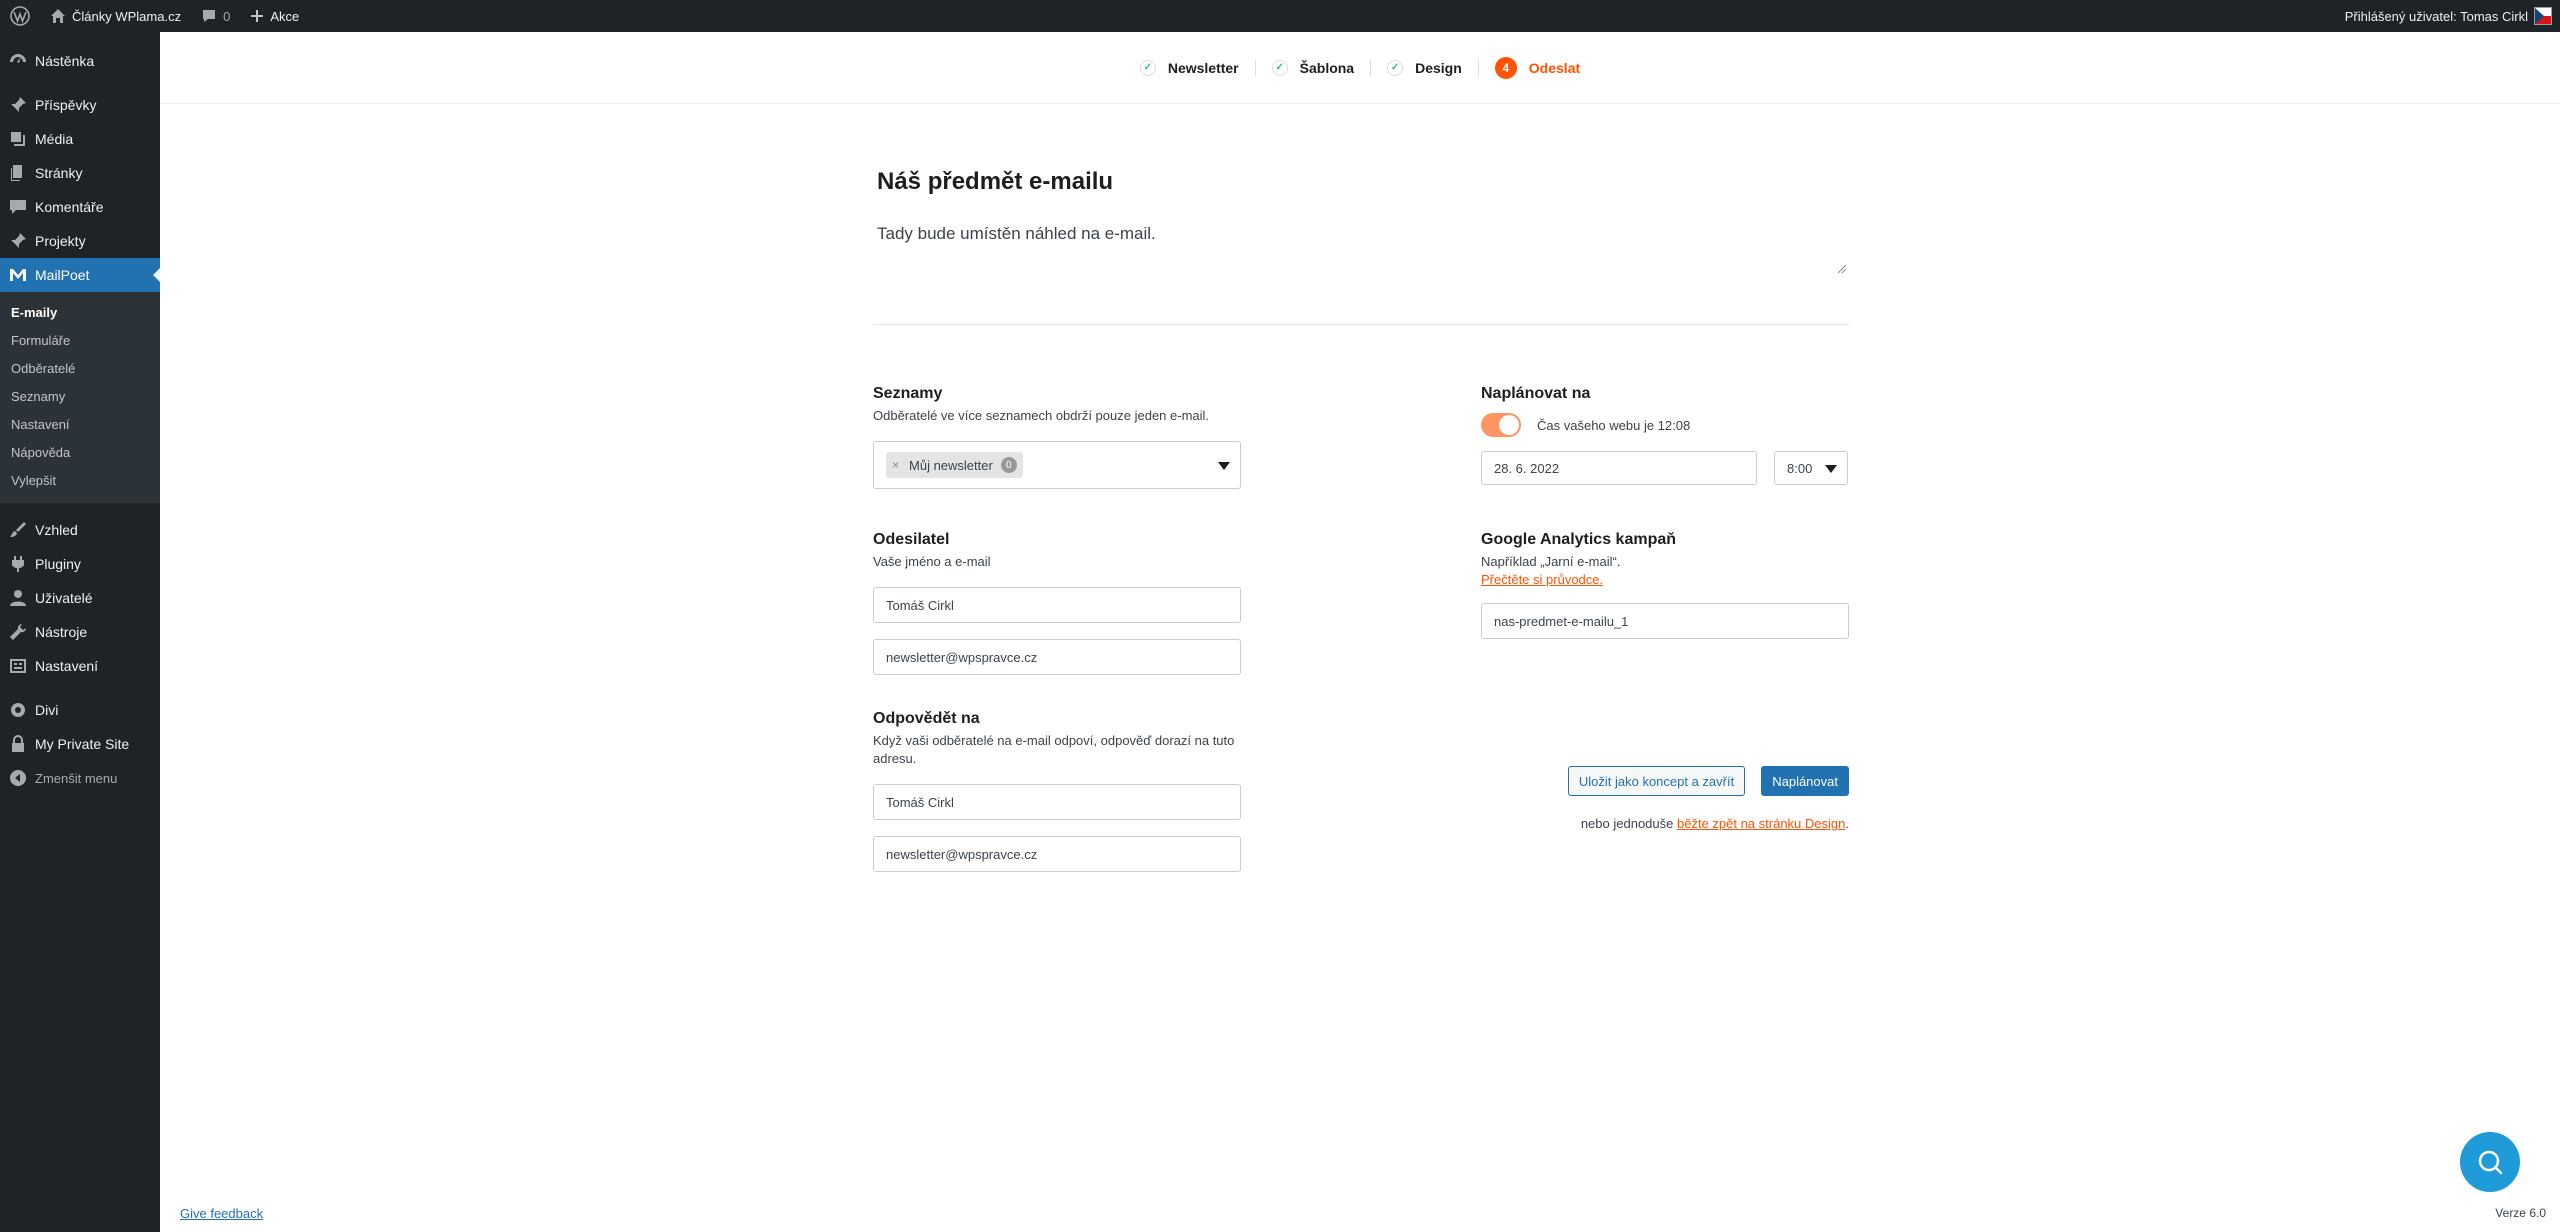 Image resolution: width=2560 pixels, height=1232 pixels. What do you see at coordinates (80, 313) in the screenshot?
I see `submenu-item: E-maily` at bounding box center [80, 313].